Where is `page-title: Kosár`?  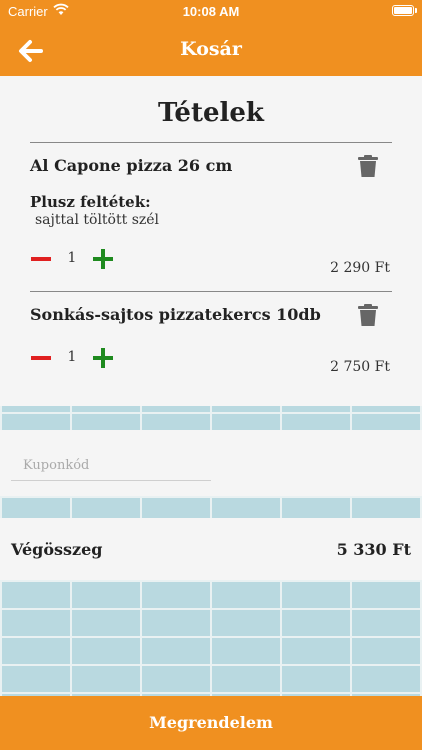
page-title: Kosár is located at coordinates (211, 49).